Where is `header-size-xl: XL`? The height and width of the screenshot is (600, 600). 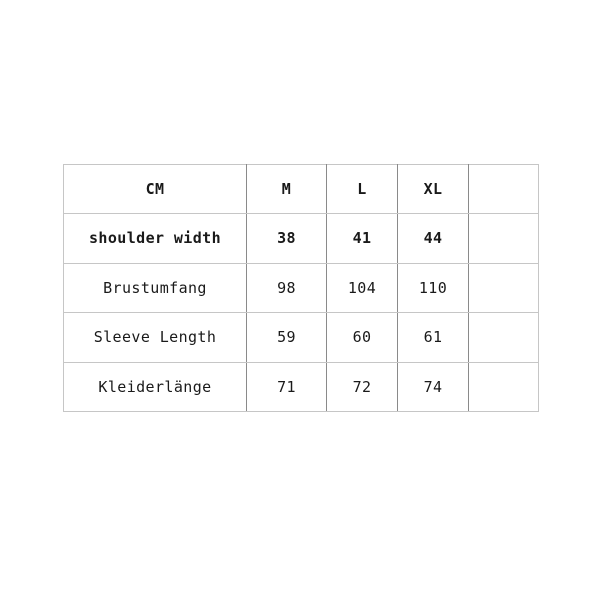
header-size-xl: XL is located at coordinates (433, 189).